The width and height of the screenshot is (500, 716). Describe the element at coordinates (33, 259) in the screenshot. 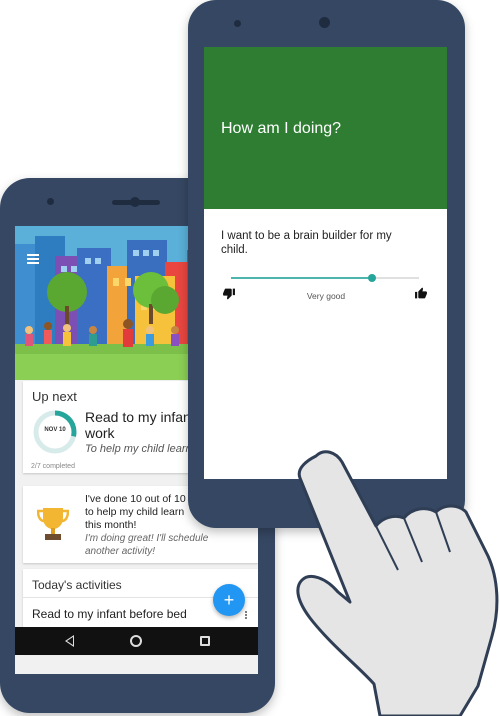

I see `menu-icon` at that location.